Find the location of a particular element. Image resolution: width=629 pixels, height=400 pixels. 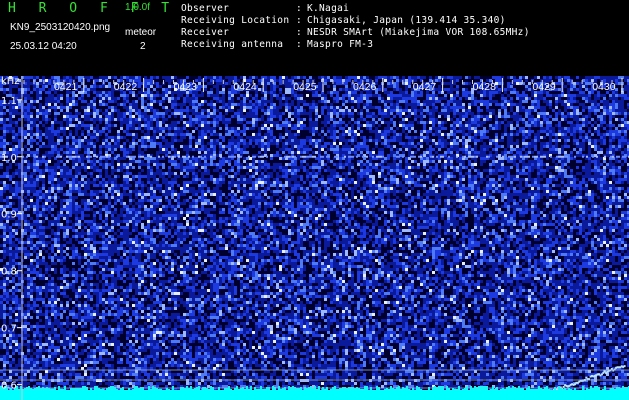

meteor-count: 2 is located at coordinates (143, 46).